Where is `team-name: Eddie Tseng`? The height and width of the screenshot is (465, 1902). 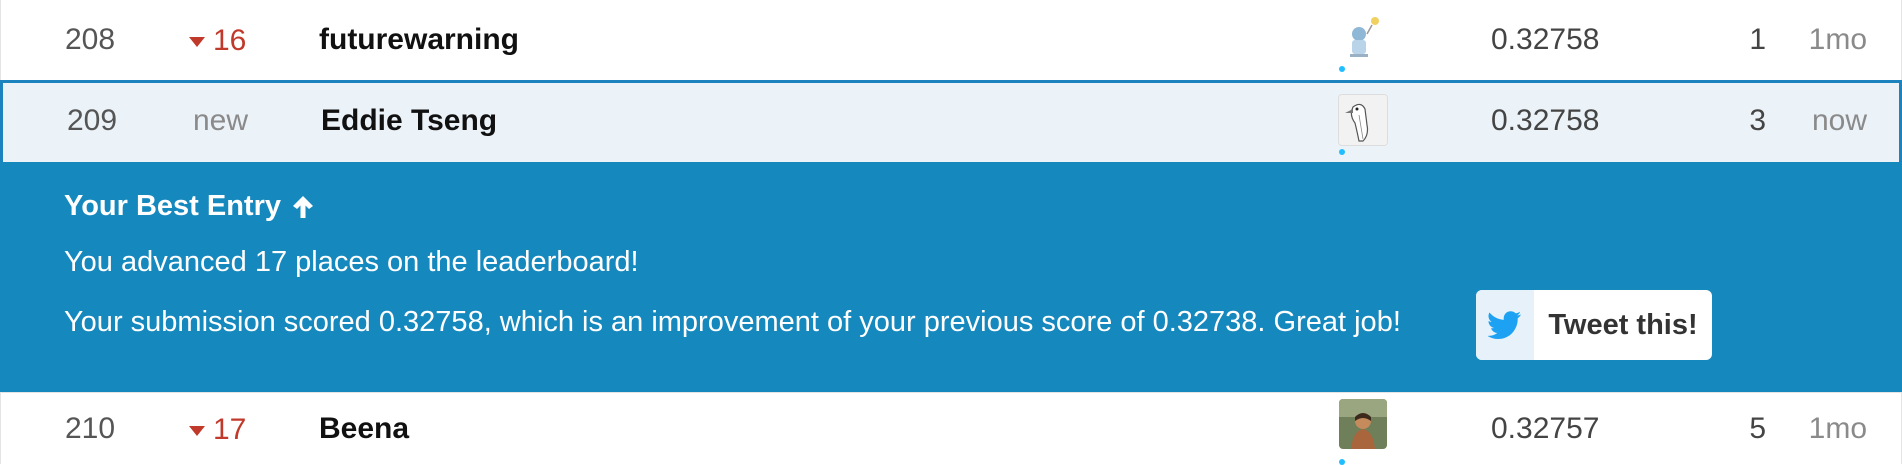 team-name: Eddie Tseng is located at coordinates (409, 121).